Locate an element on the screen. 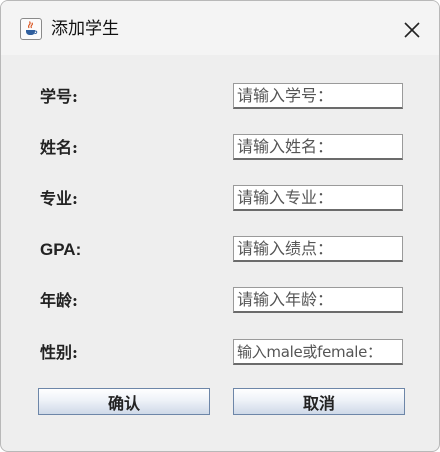  title-bar: 添加学生 is located at coordinates (220, 28).